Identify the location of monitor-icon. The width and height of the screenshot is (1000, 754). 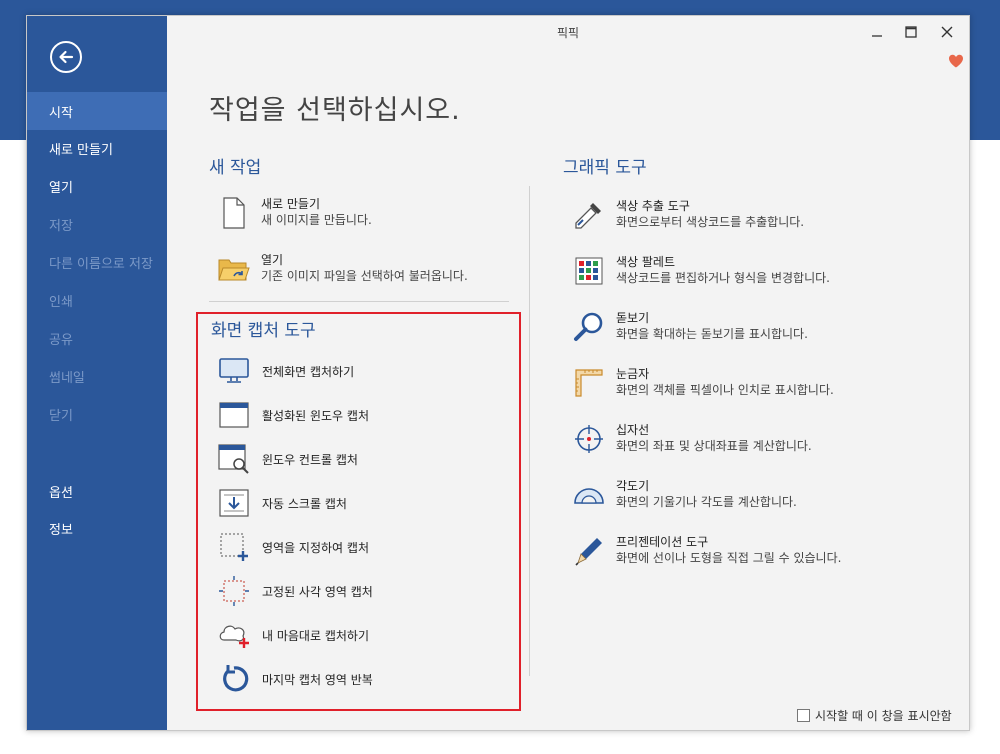
(234, 370).